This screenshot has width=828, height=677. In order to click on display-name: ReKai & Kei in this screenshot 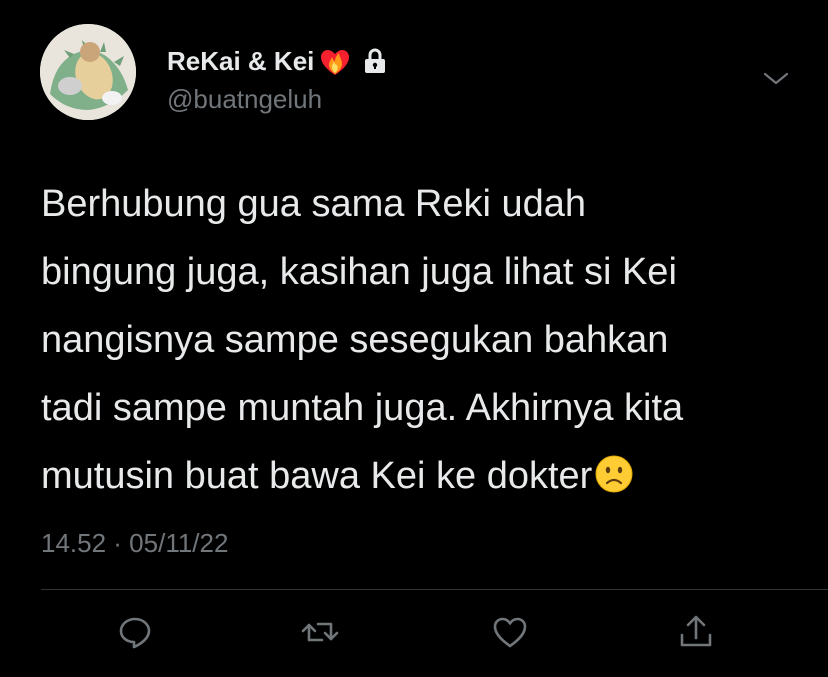, I will do `click(240, 61)`.